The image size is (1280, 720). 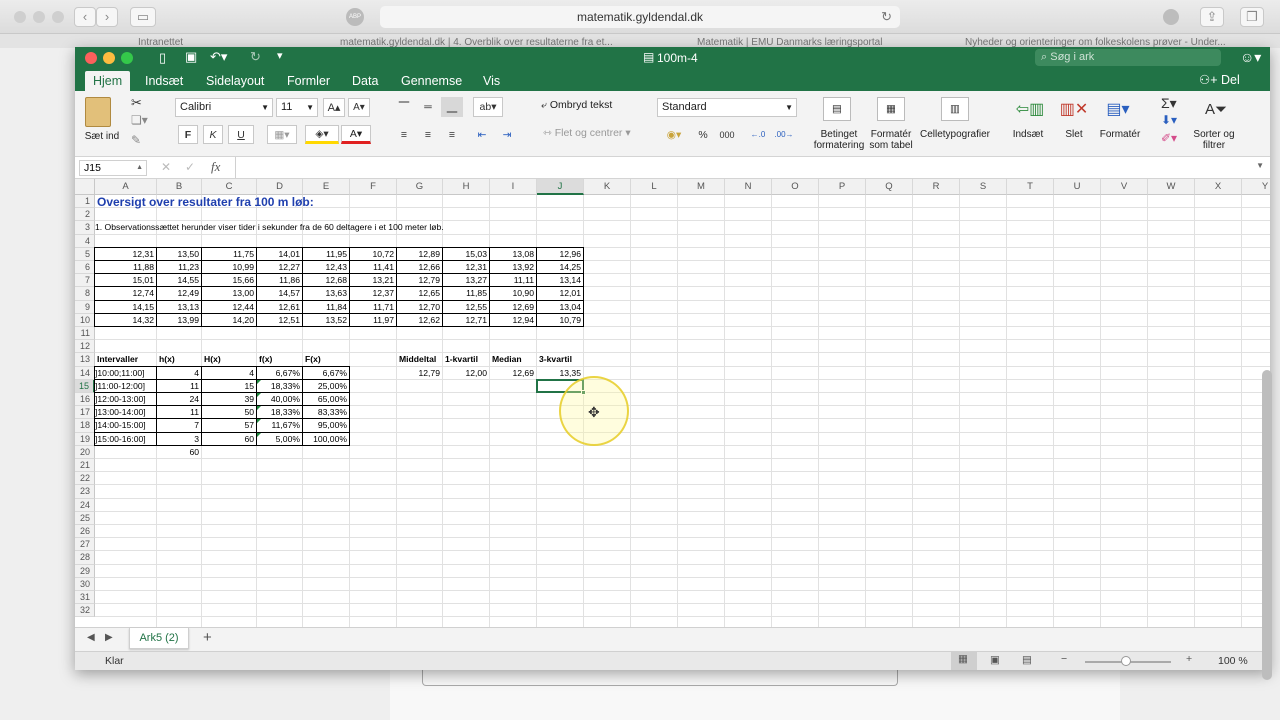 I want to click on row-header: 2, so click(x=85, y=215).